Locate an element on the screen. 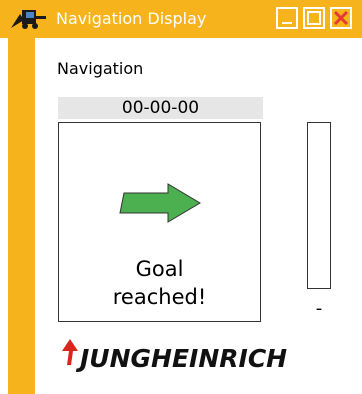 This screenshot has width=362, height=394. status-line-2: reached! is located at coordinates (159, 297).